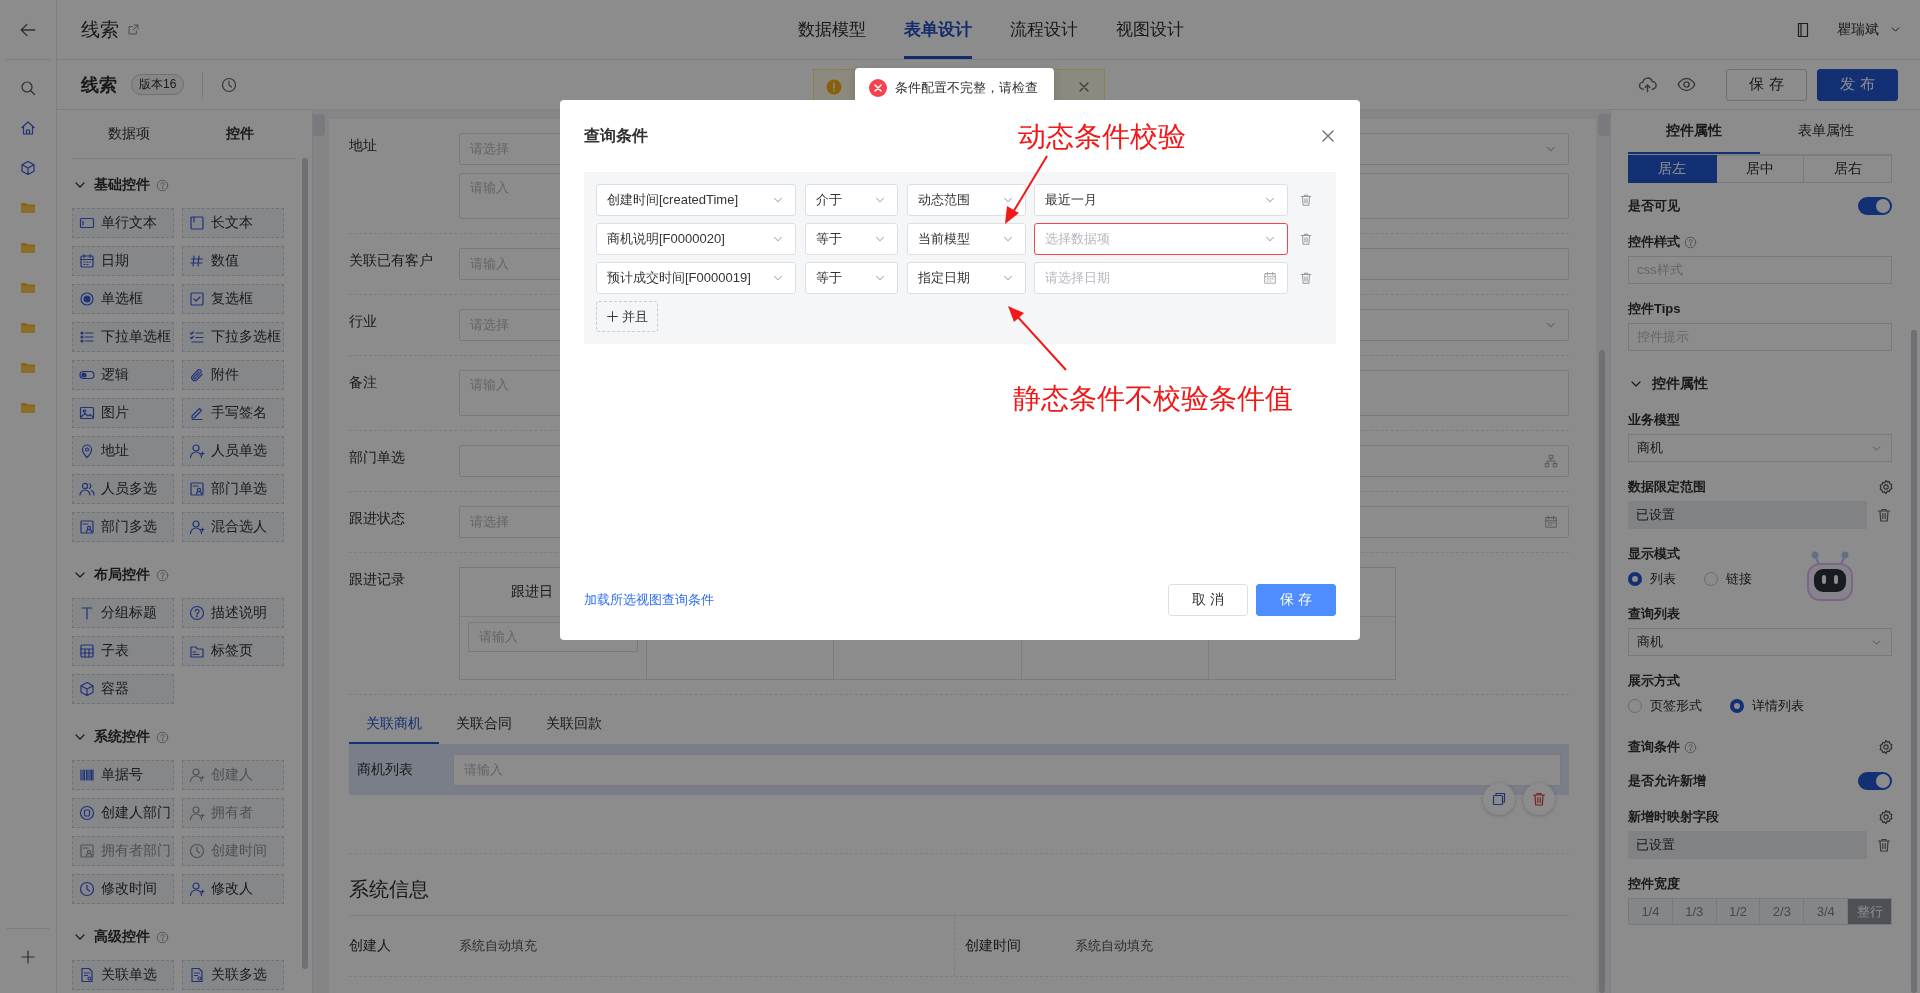 Image resolution: width=1920 pixels, height=993 pixels. I want to click on book-icon, so click(1803, 29).